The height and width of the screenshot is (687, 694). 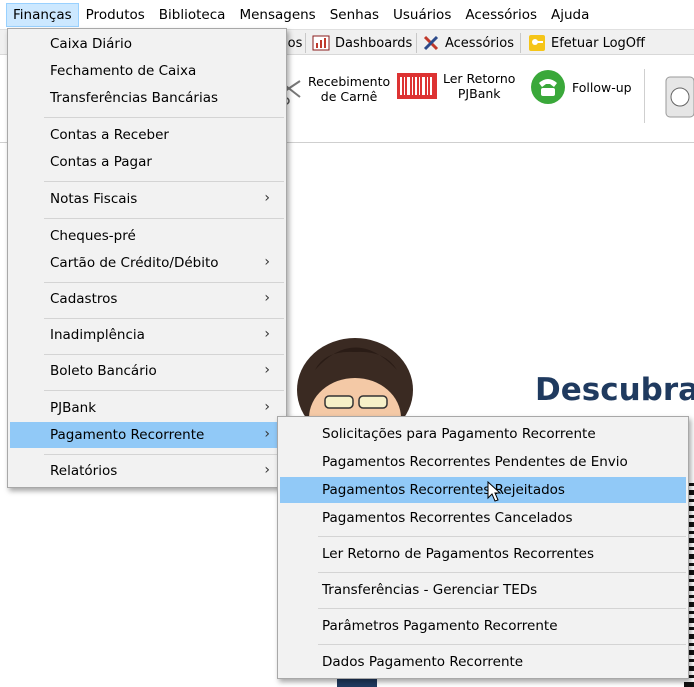 What do you see at coordinates (147, 471) in the screenshot?
I see `menu-item-relatorios: Relatórios ›` at bounding box center [147, 471].